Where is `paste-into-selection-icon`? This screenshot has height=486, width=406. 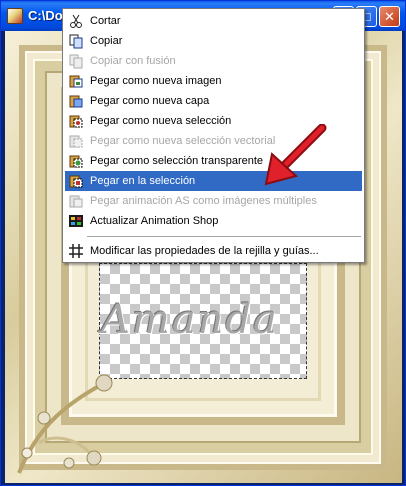 paste-into-selection-icon is located at coordinates (76, 181).